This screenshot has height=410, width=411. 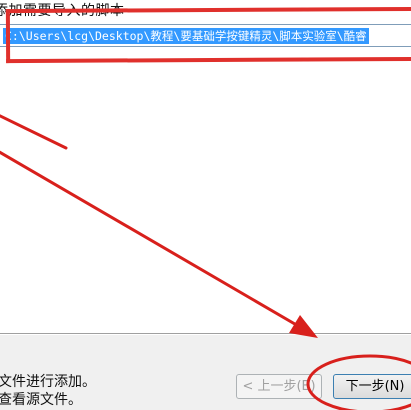 I want to click on annotation-highlight-box, so click(x=208, y=35).